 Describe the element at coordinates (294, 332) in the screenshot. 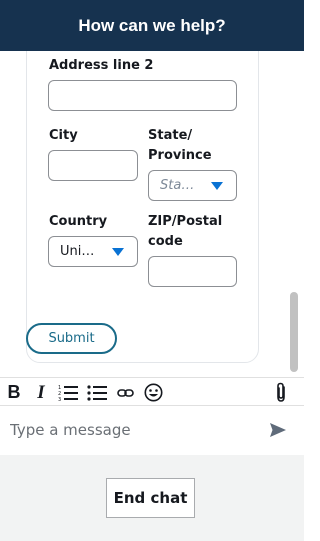

I see `scrollbar-thumb` at that location.